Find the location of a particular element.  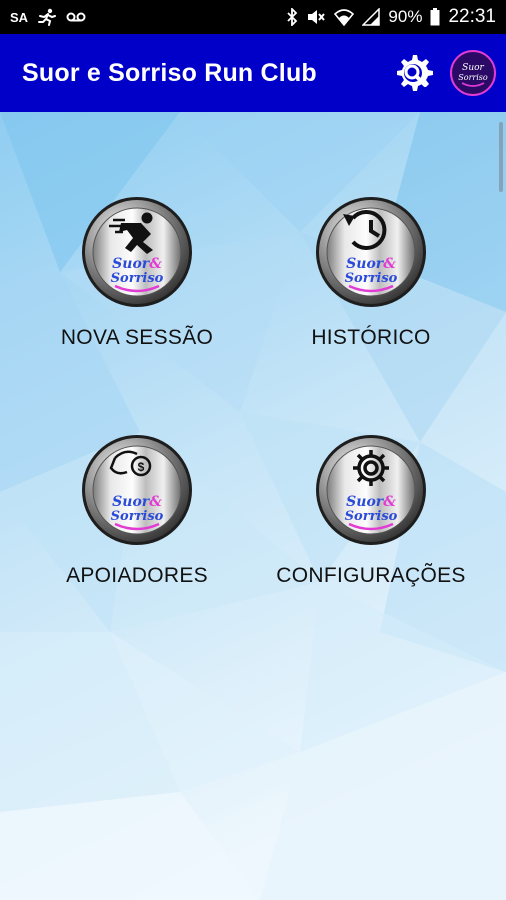

battery-icon is located at coordinates (435, 17).